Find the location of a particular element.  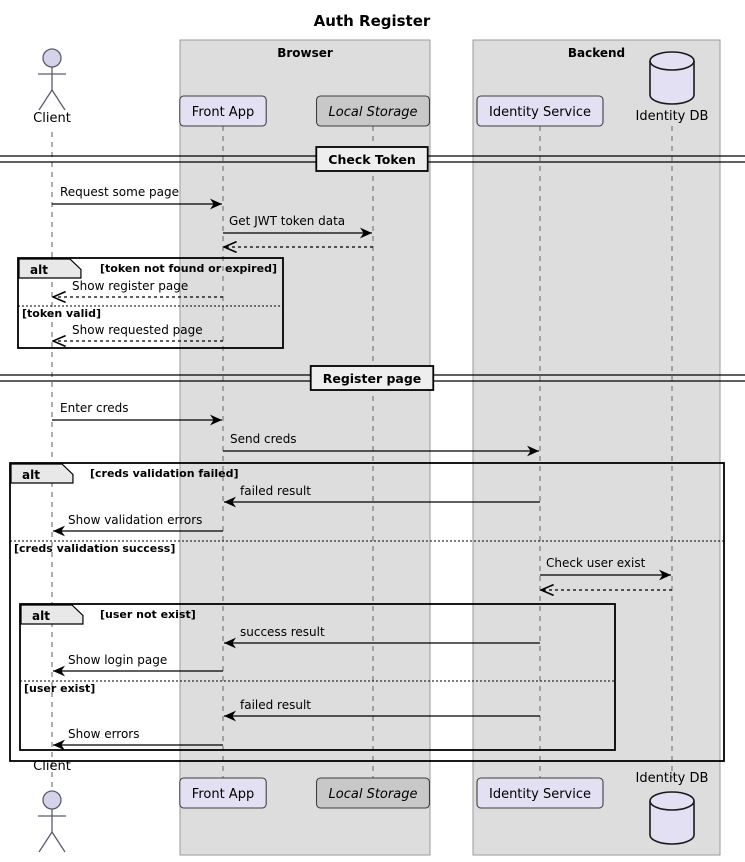

message-label-m5: Show requested page is located at coordinates (137, 330).